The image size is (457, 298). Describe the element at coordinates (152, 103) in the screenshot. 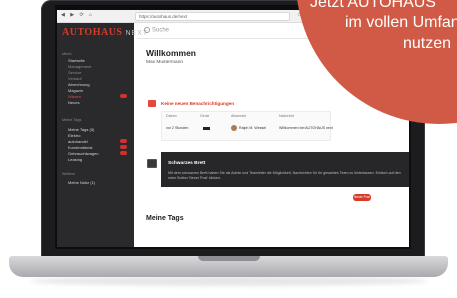

I see `notification-icon` at that location.